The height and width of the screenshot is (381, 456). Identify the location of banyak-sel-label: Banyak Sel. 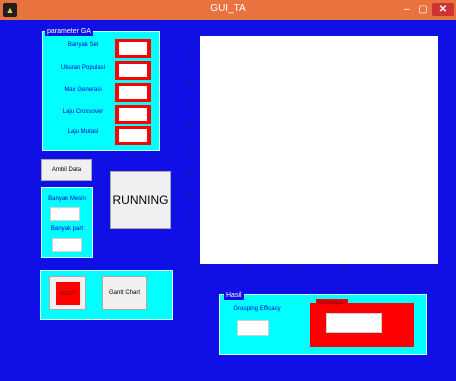
(83, 45).